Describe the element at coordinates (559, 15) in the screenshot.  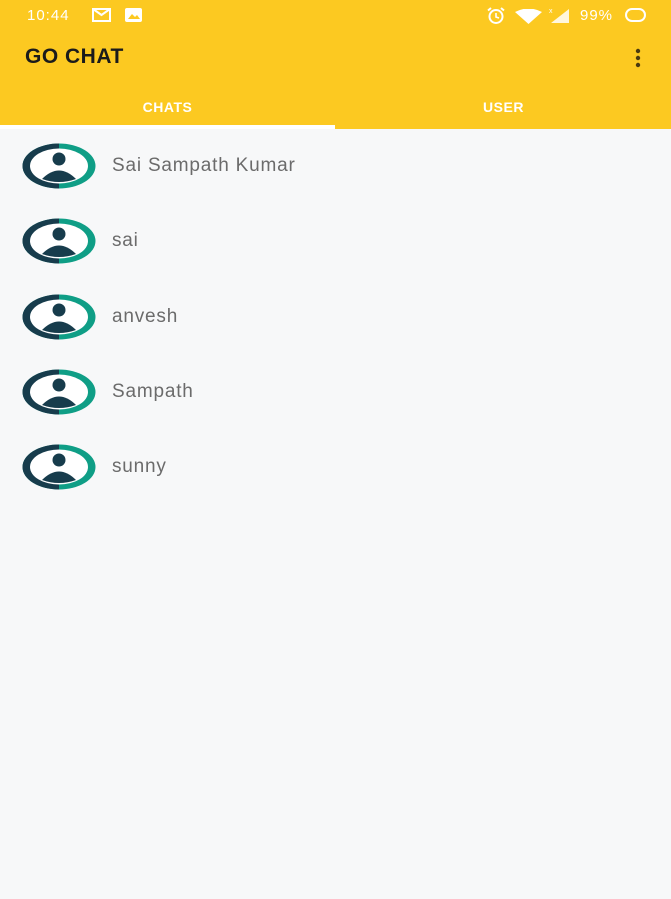
I see `signal-icon: x` at that location.